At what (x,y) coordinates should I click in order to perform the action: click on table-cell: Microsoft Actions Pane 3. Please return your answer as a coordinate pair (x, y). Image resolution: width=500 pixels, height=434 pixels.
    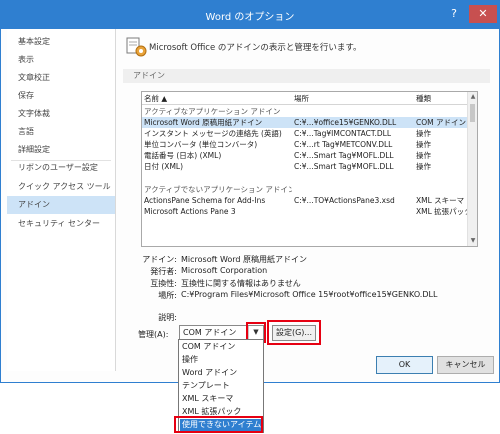
    Looking at the image, I should click on (218, 211).